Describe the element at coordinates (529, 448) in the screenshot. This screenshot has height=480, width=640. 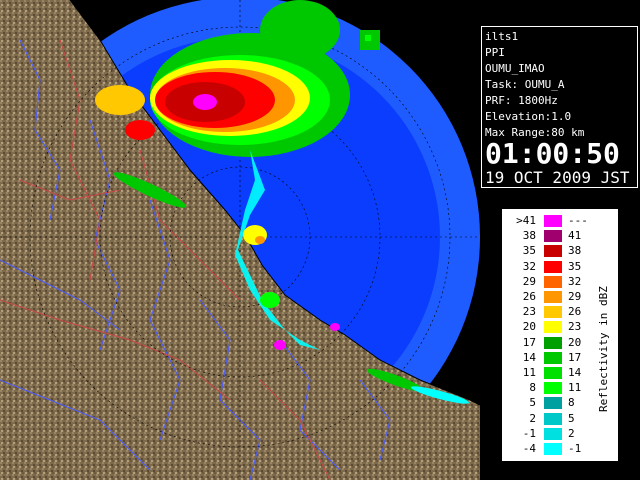
I see `legend-lower-value: -4` at that location.